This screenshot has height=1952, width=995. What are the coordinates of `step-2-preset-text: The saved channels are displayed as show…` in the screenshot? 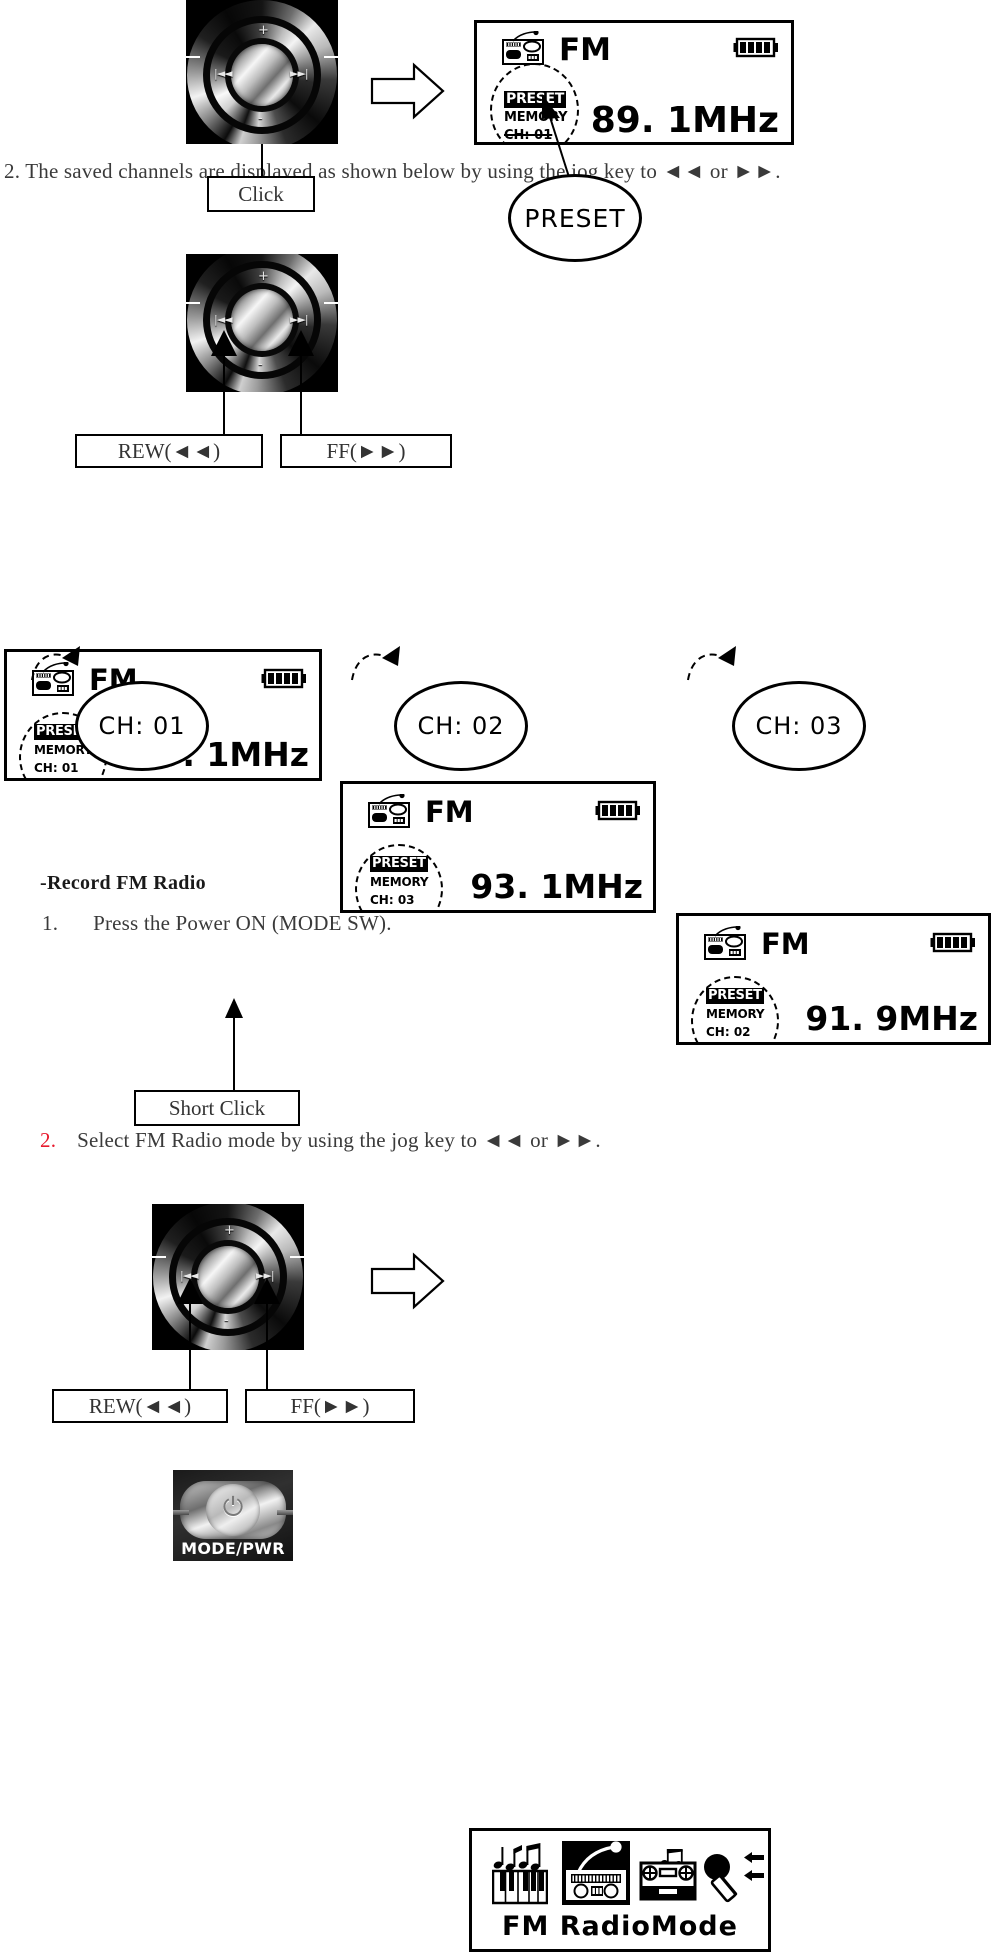 It's located at (403, 171).